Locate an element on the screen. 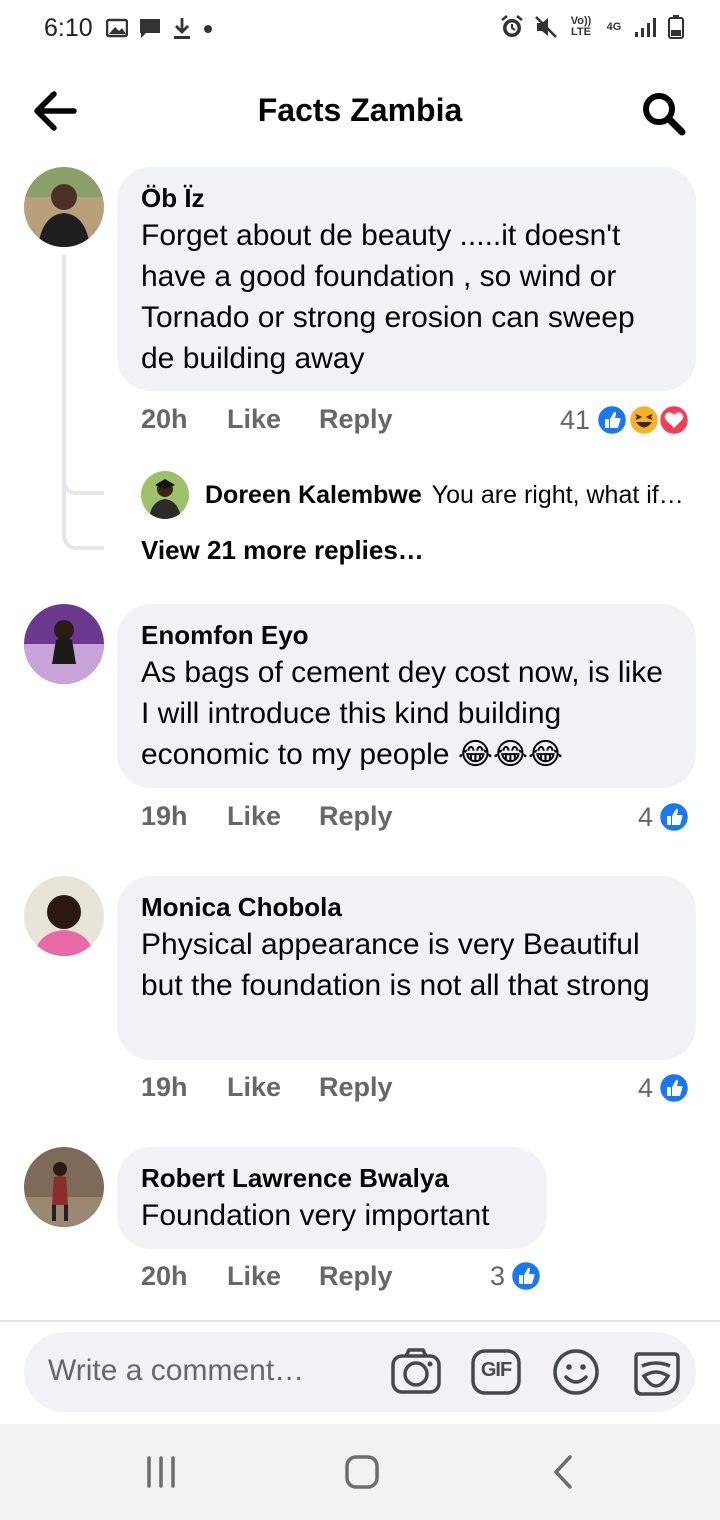 Image resolution: width=720 pixels, height=1520 pixels. gif-label: GIF is located at coordinates (496, 1370).